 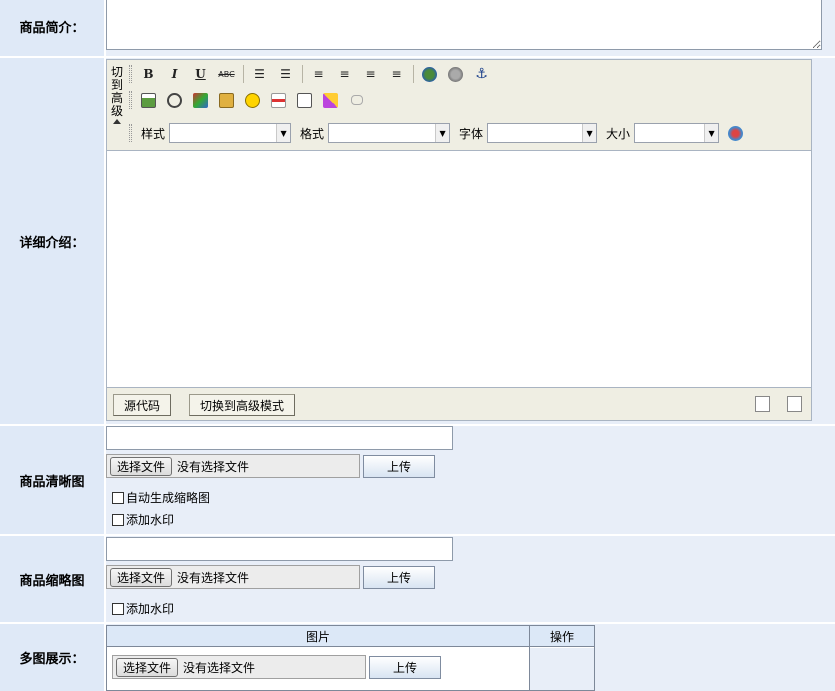 I want to click on label-thumbnail: 商品缩略图, so click(x=52, y=579).